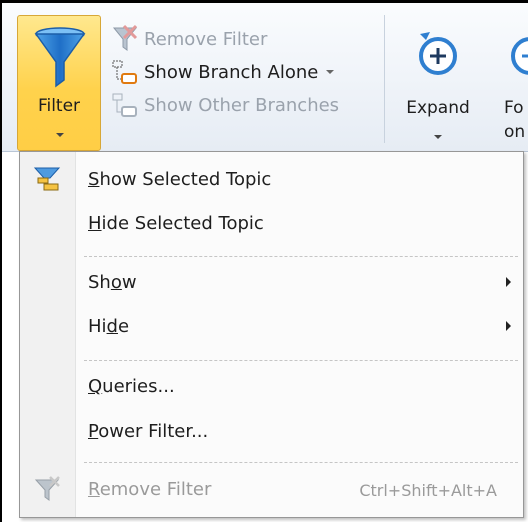  What do you see at coordinates (127, 72) in the screenshot?
I see `branch-icon` at bounding box center [127, 72].